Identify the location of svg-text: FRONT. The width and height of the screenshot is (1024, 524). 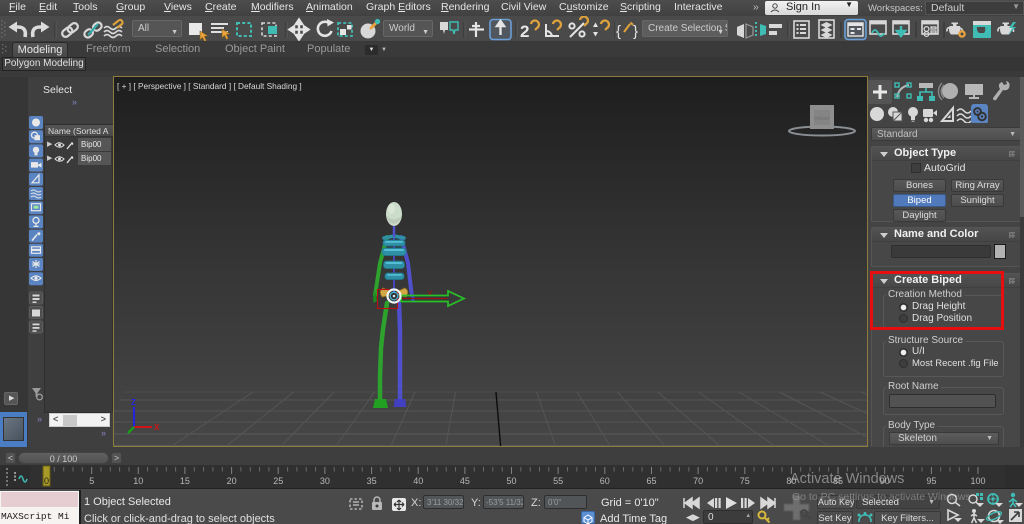
(822, 118).